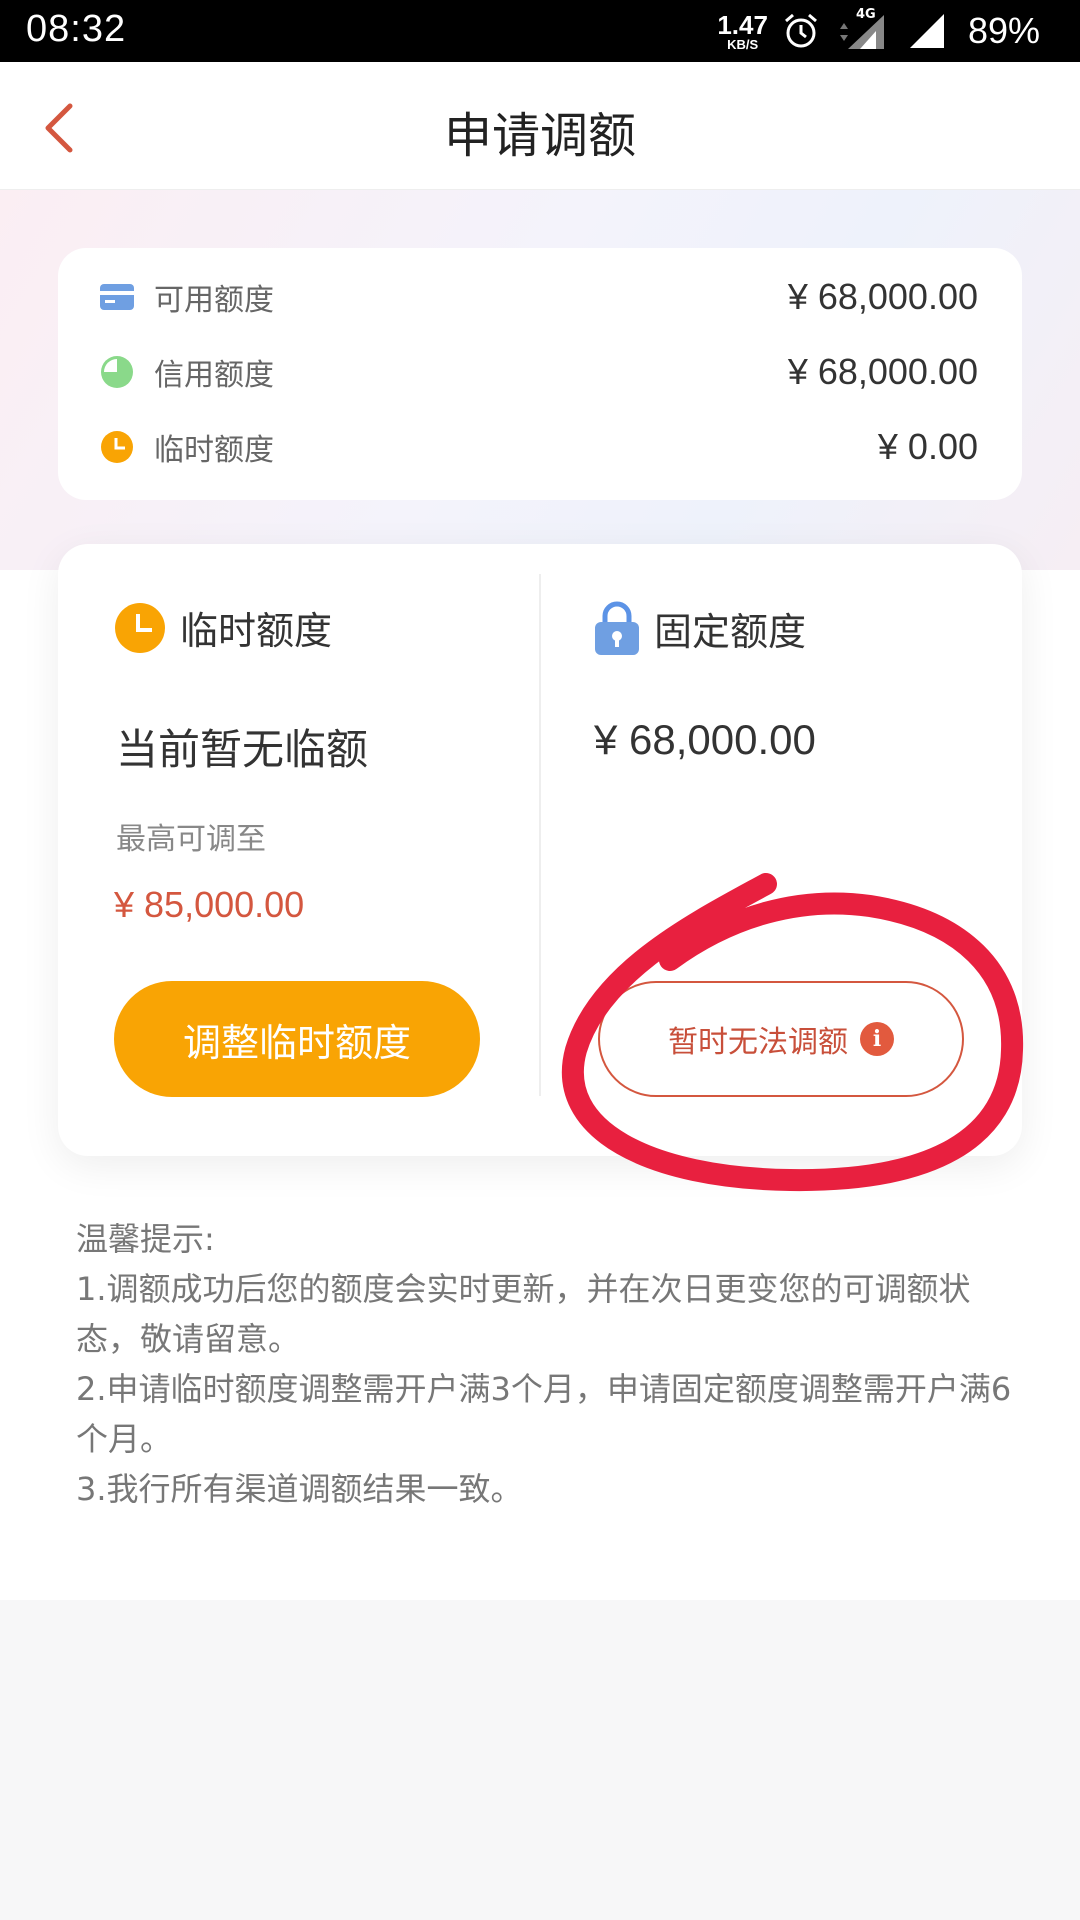  I want to click on signal-icon, so click(926, 31).